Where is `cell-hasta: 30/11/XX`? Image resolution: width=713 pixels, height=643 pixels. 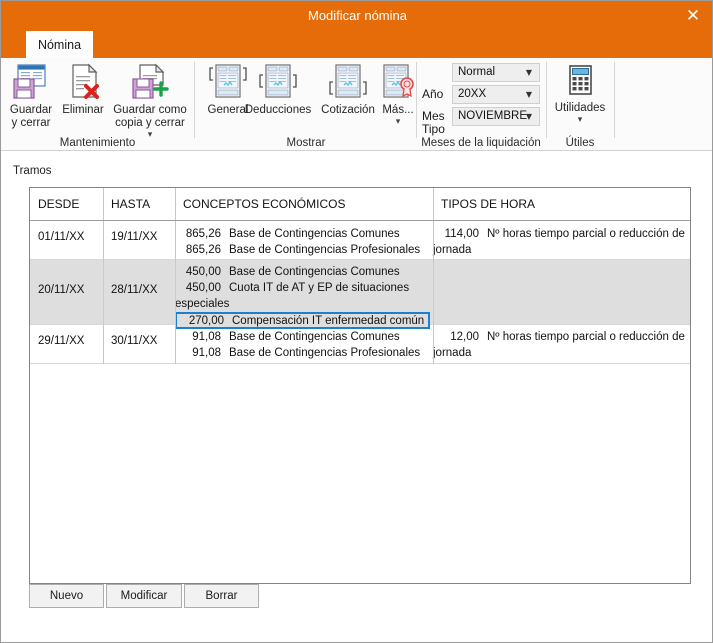 cell-hasta: 30/11/XX is located at coordinates (134, 341).